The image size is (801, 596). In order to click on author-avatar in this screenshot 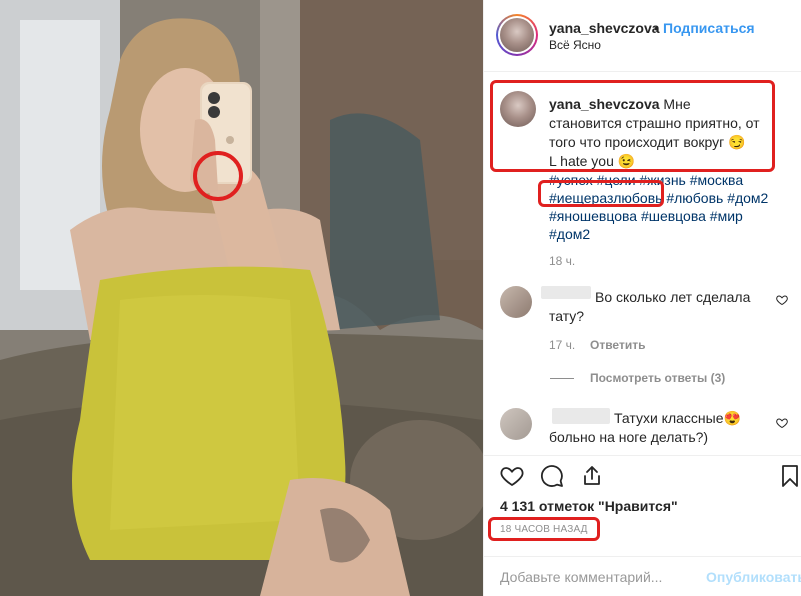, I will do `click(517, 35)`.